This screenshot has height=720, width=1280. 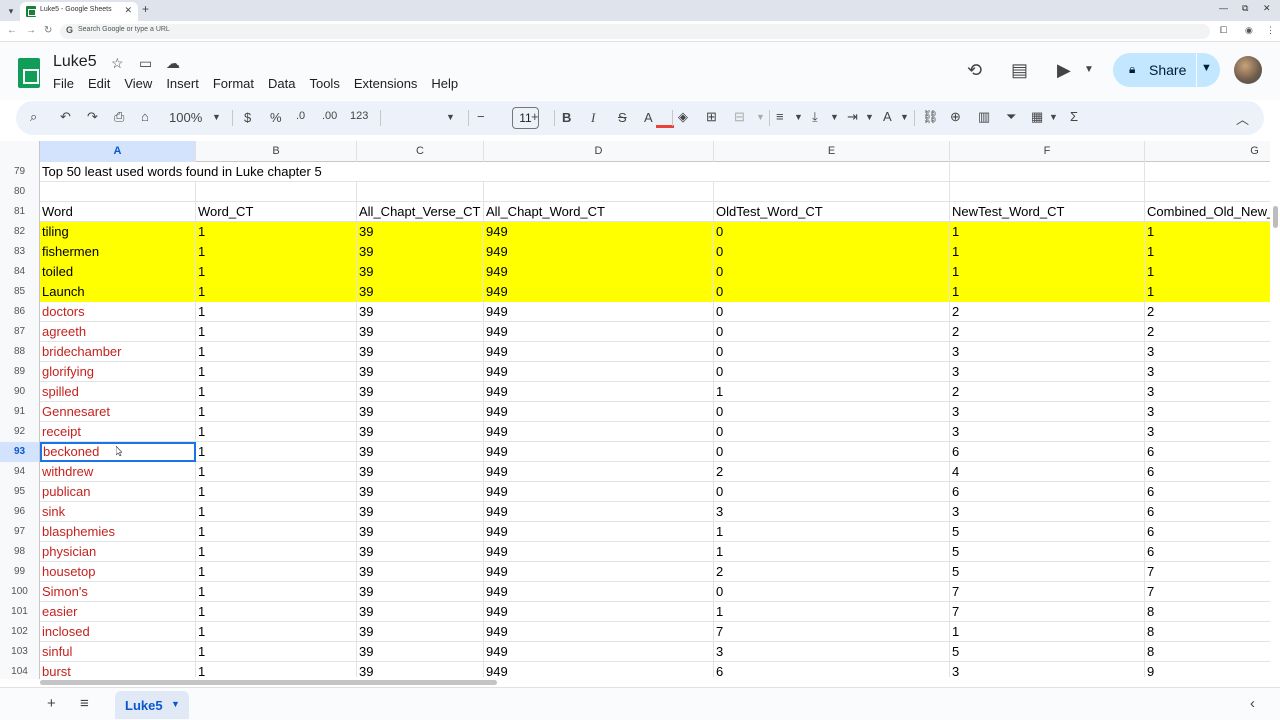 What do you see at coordinates (119, 117) in the screenshot?
I see `print-icon: ⎙` at bounding box center [119, 117].